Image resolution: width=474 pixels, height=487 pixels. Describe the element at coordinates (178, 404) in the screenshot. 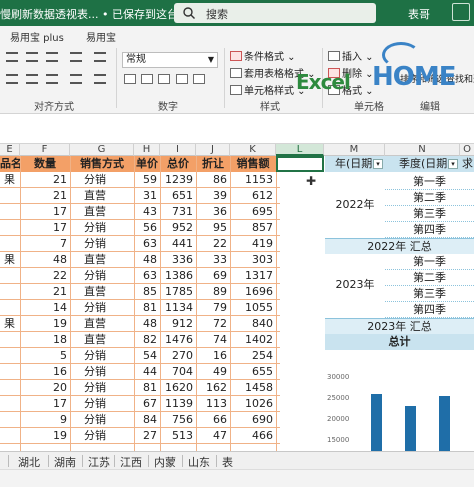

I see `cell-total-price: 1139` at that location.